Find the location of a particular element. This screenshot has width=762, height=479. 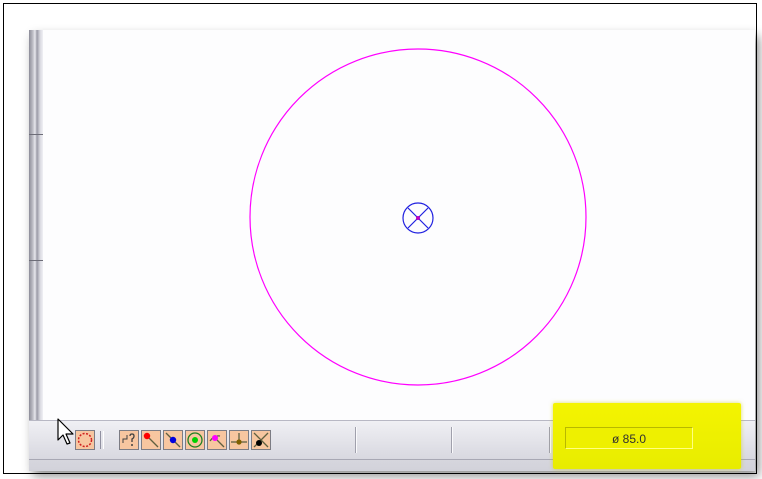

diameter-value: ø 85.0 is located at coordinates (629, 439).